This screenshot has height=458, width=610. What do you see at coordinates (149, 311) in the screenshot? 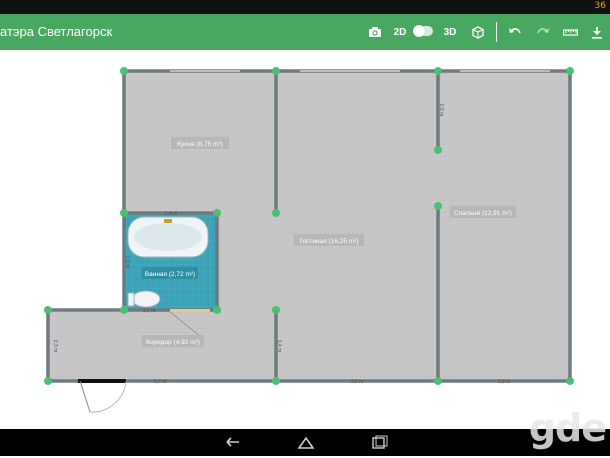
I see `dim-bath-bottom: 1,5 m` at bounding box center [149, 311].